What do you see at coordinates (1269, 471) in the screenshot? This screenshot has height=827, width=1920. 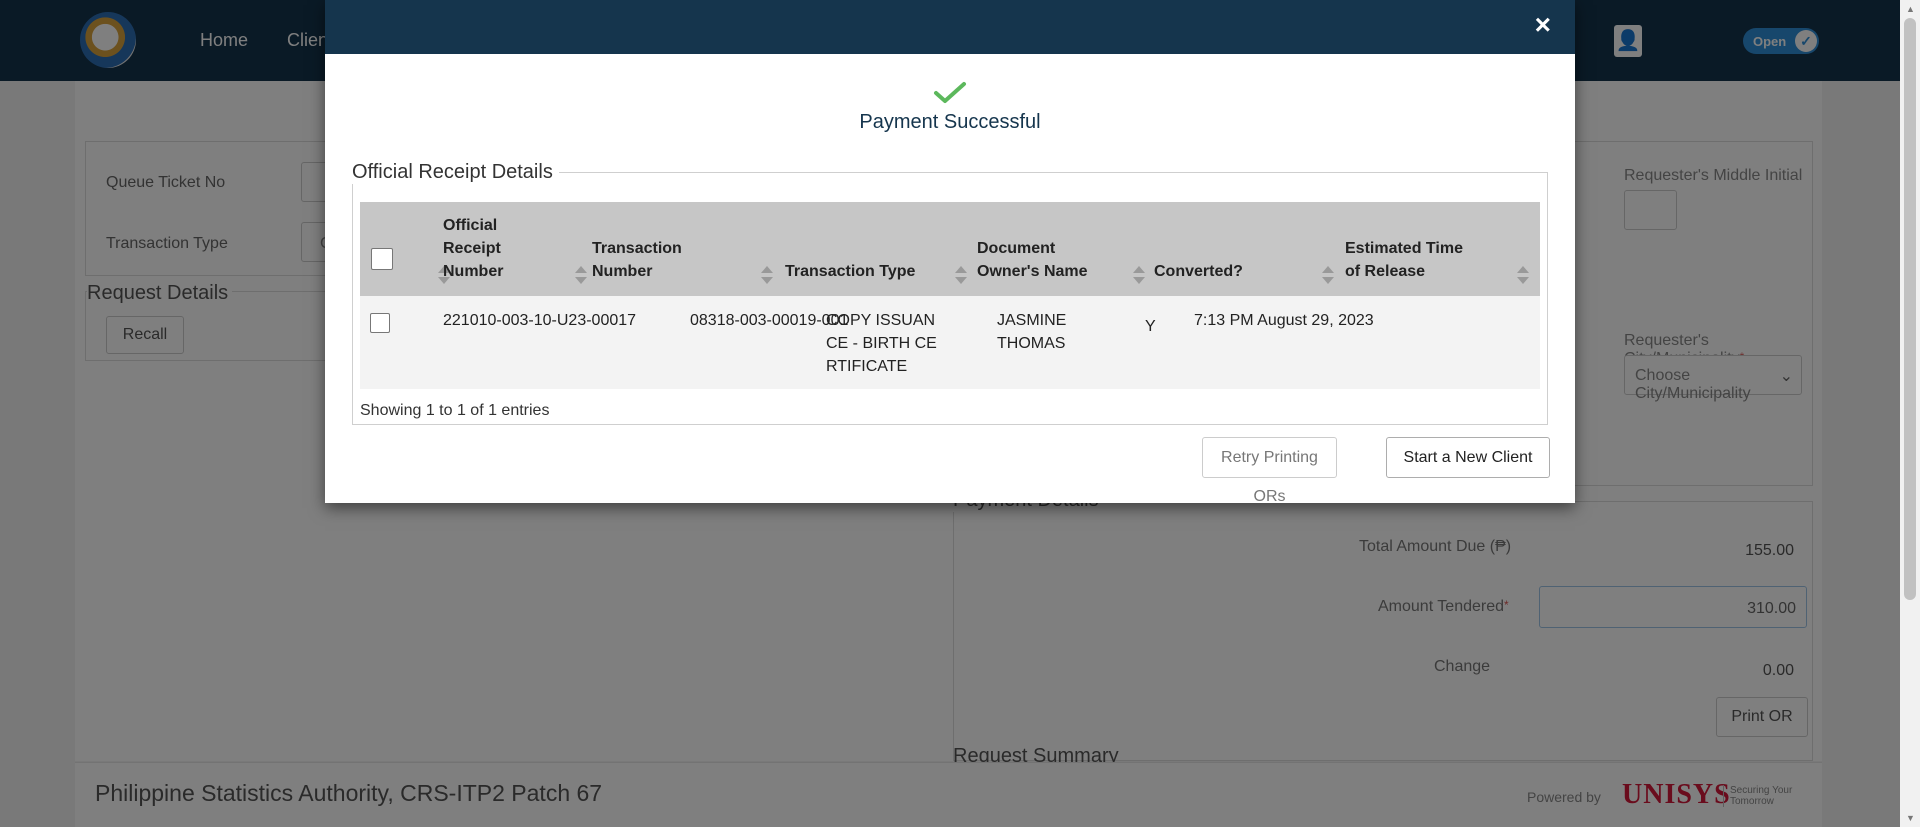 I see `retry-printing-button: Retry Printing ORs` at bounding box center [1269, 471].